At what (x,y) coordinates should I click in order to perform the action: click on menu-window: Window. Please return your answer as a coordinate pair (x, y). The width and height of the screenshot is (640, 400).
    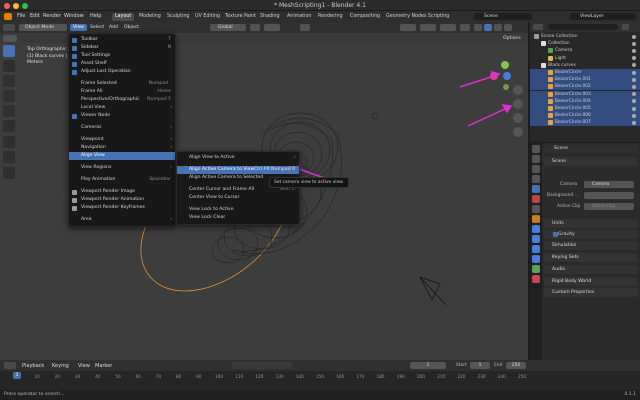
    Looking at the image, I should click on (74, 16).